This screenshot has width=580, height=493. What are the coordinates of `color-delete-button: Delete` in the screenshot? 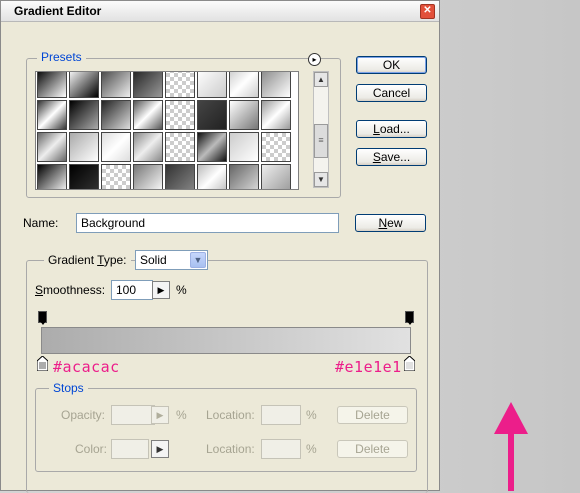 It's located at (372, 449).